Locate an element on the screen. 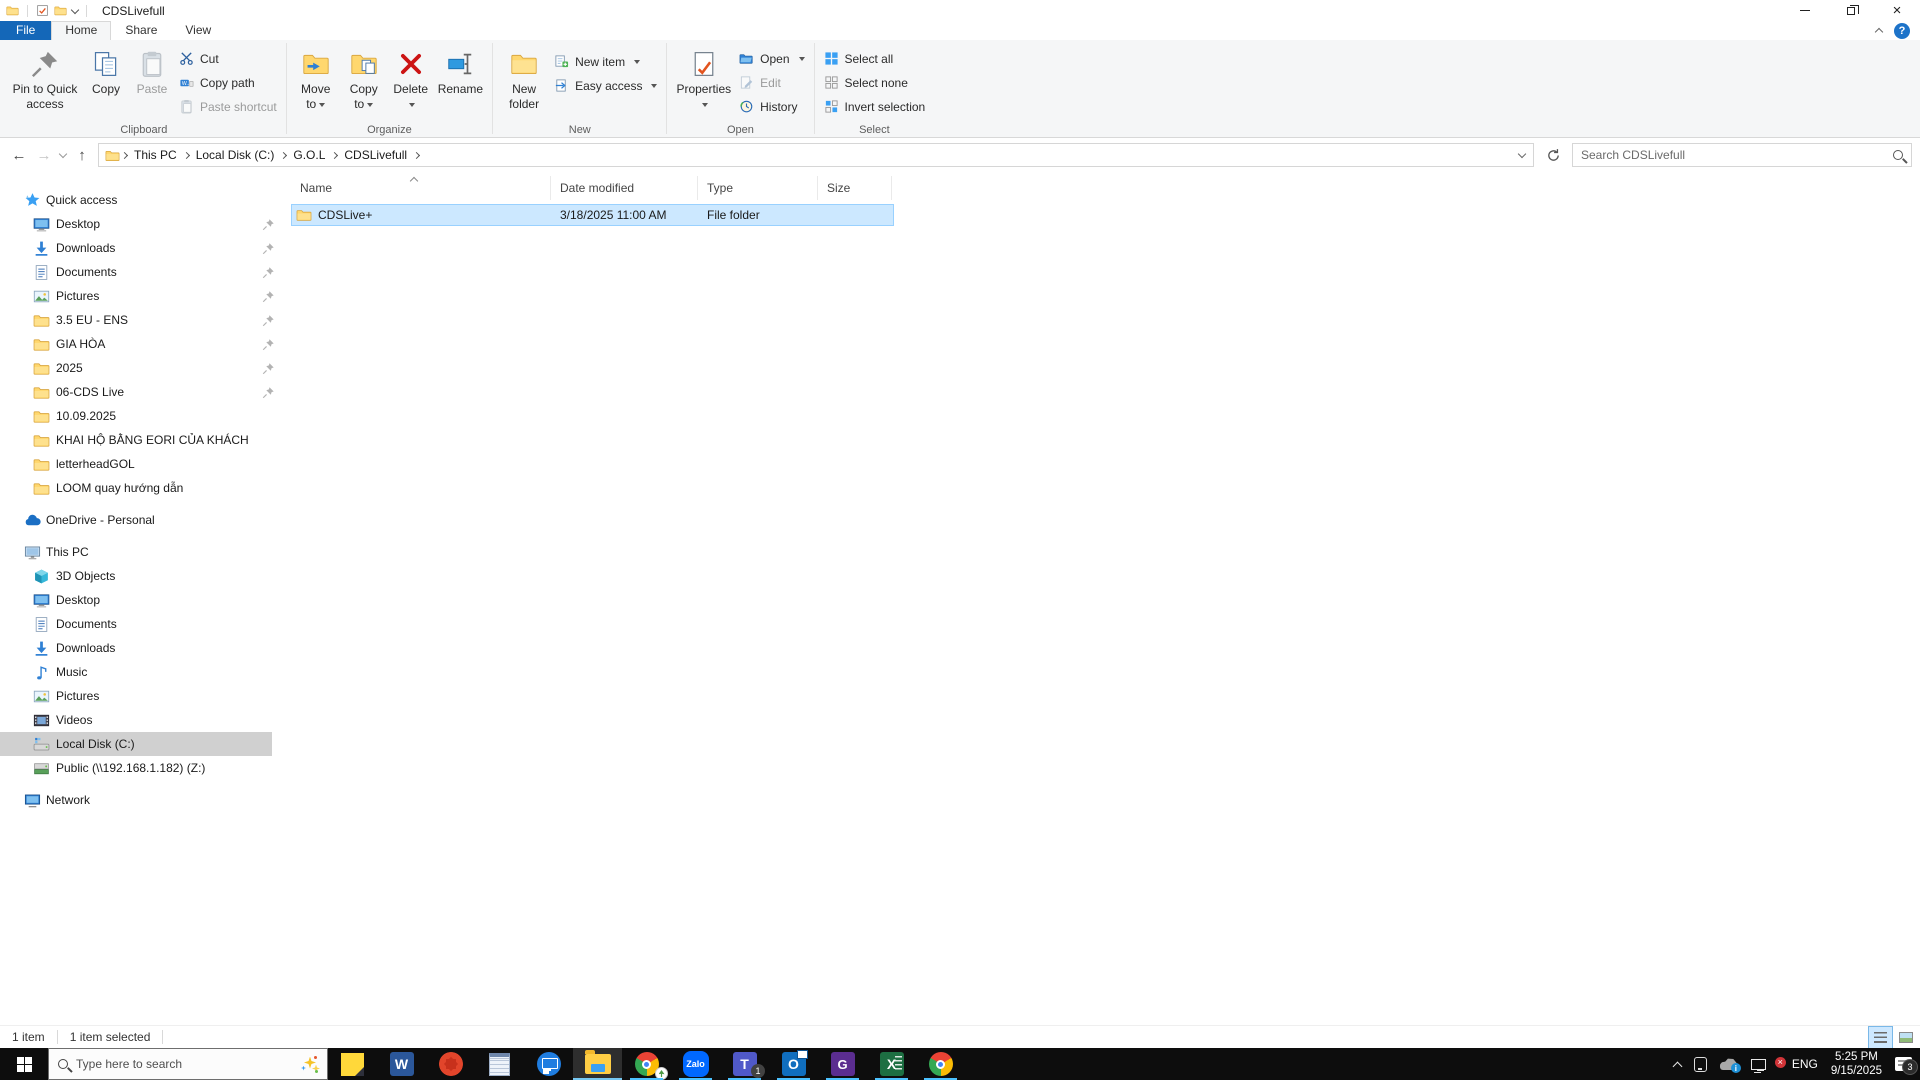  up-button: ↑ is located at coordinates (82, 155).